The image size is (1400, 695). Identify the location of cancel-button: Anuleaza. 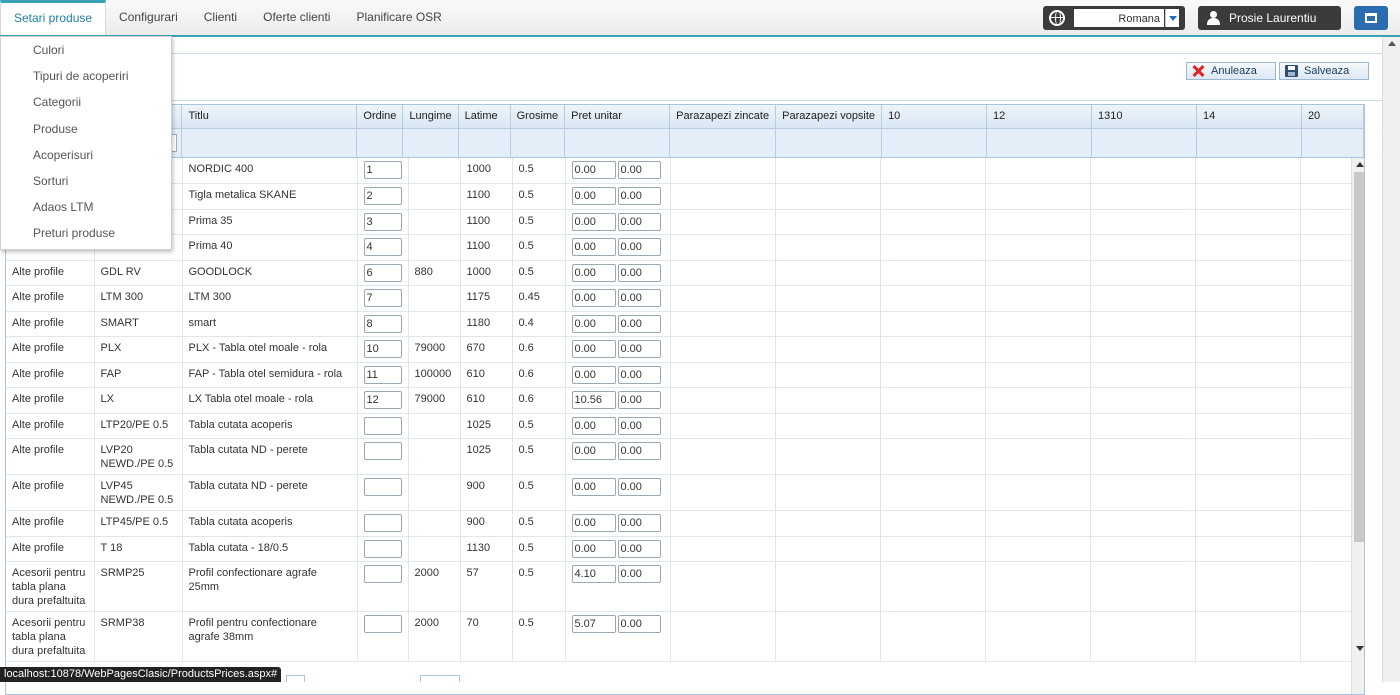
(1231, 71).